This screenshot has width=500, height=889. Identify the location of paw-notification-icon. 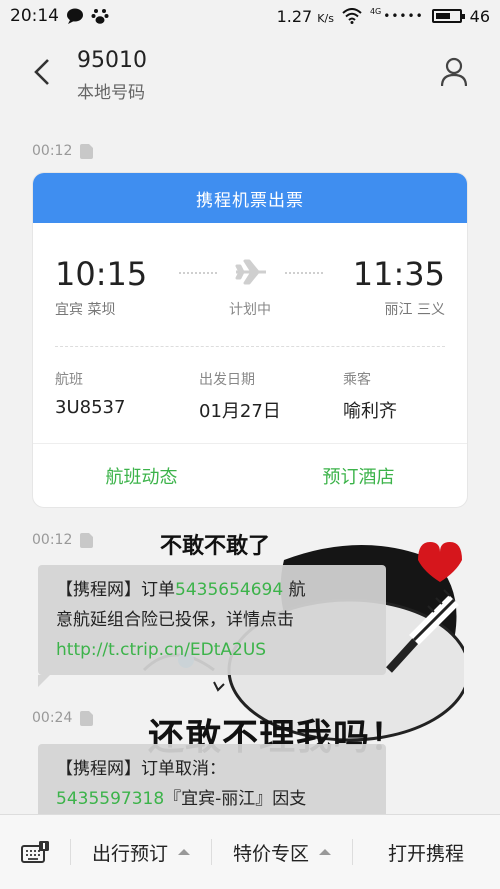
(100, 16).